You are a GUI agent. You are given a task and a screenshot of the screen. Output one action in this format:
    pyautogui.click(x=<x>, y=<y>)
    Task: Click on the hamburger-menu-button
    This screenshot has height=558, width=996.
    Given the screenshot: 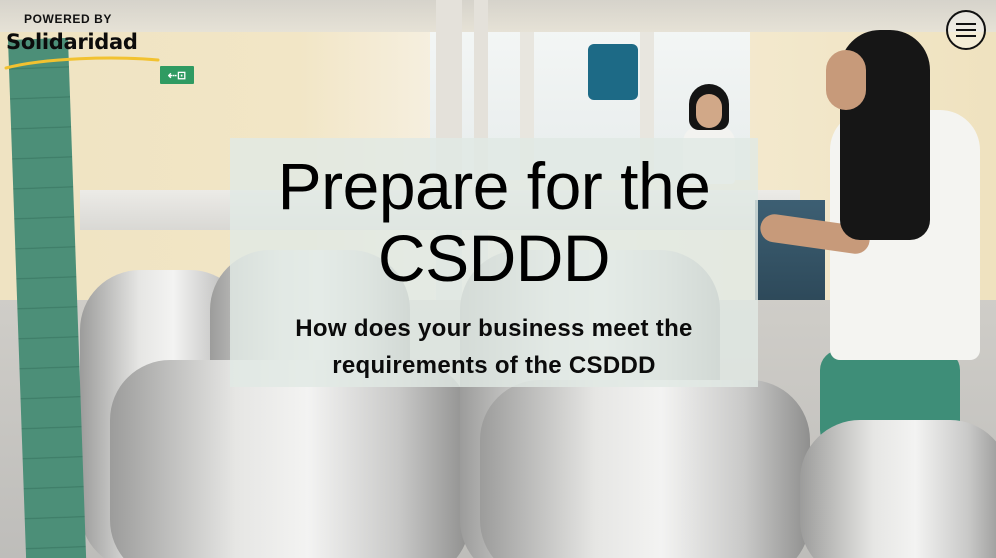 What is the action you would take?
    pyautogui.click(x=966, y=30)
    